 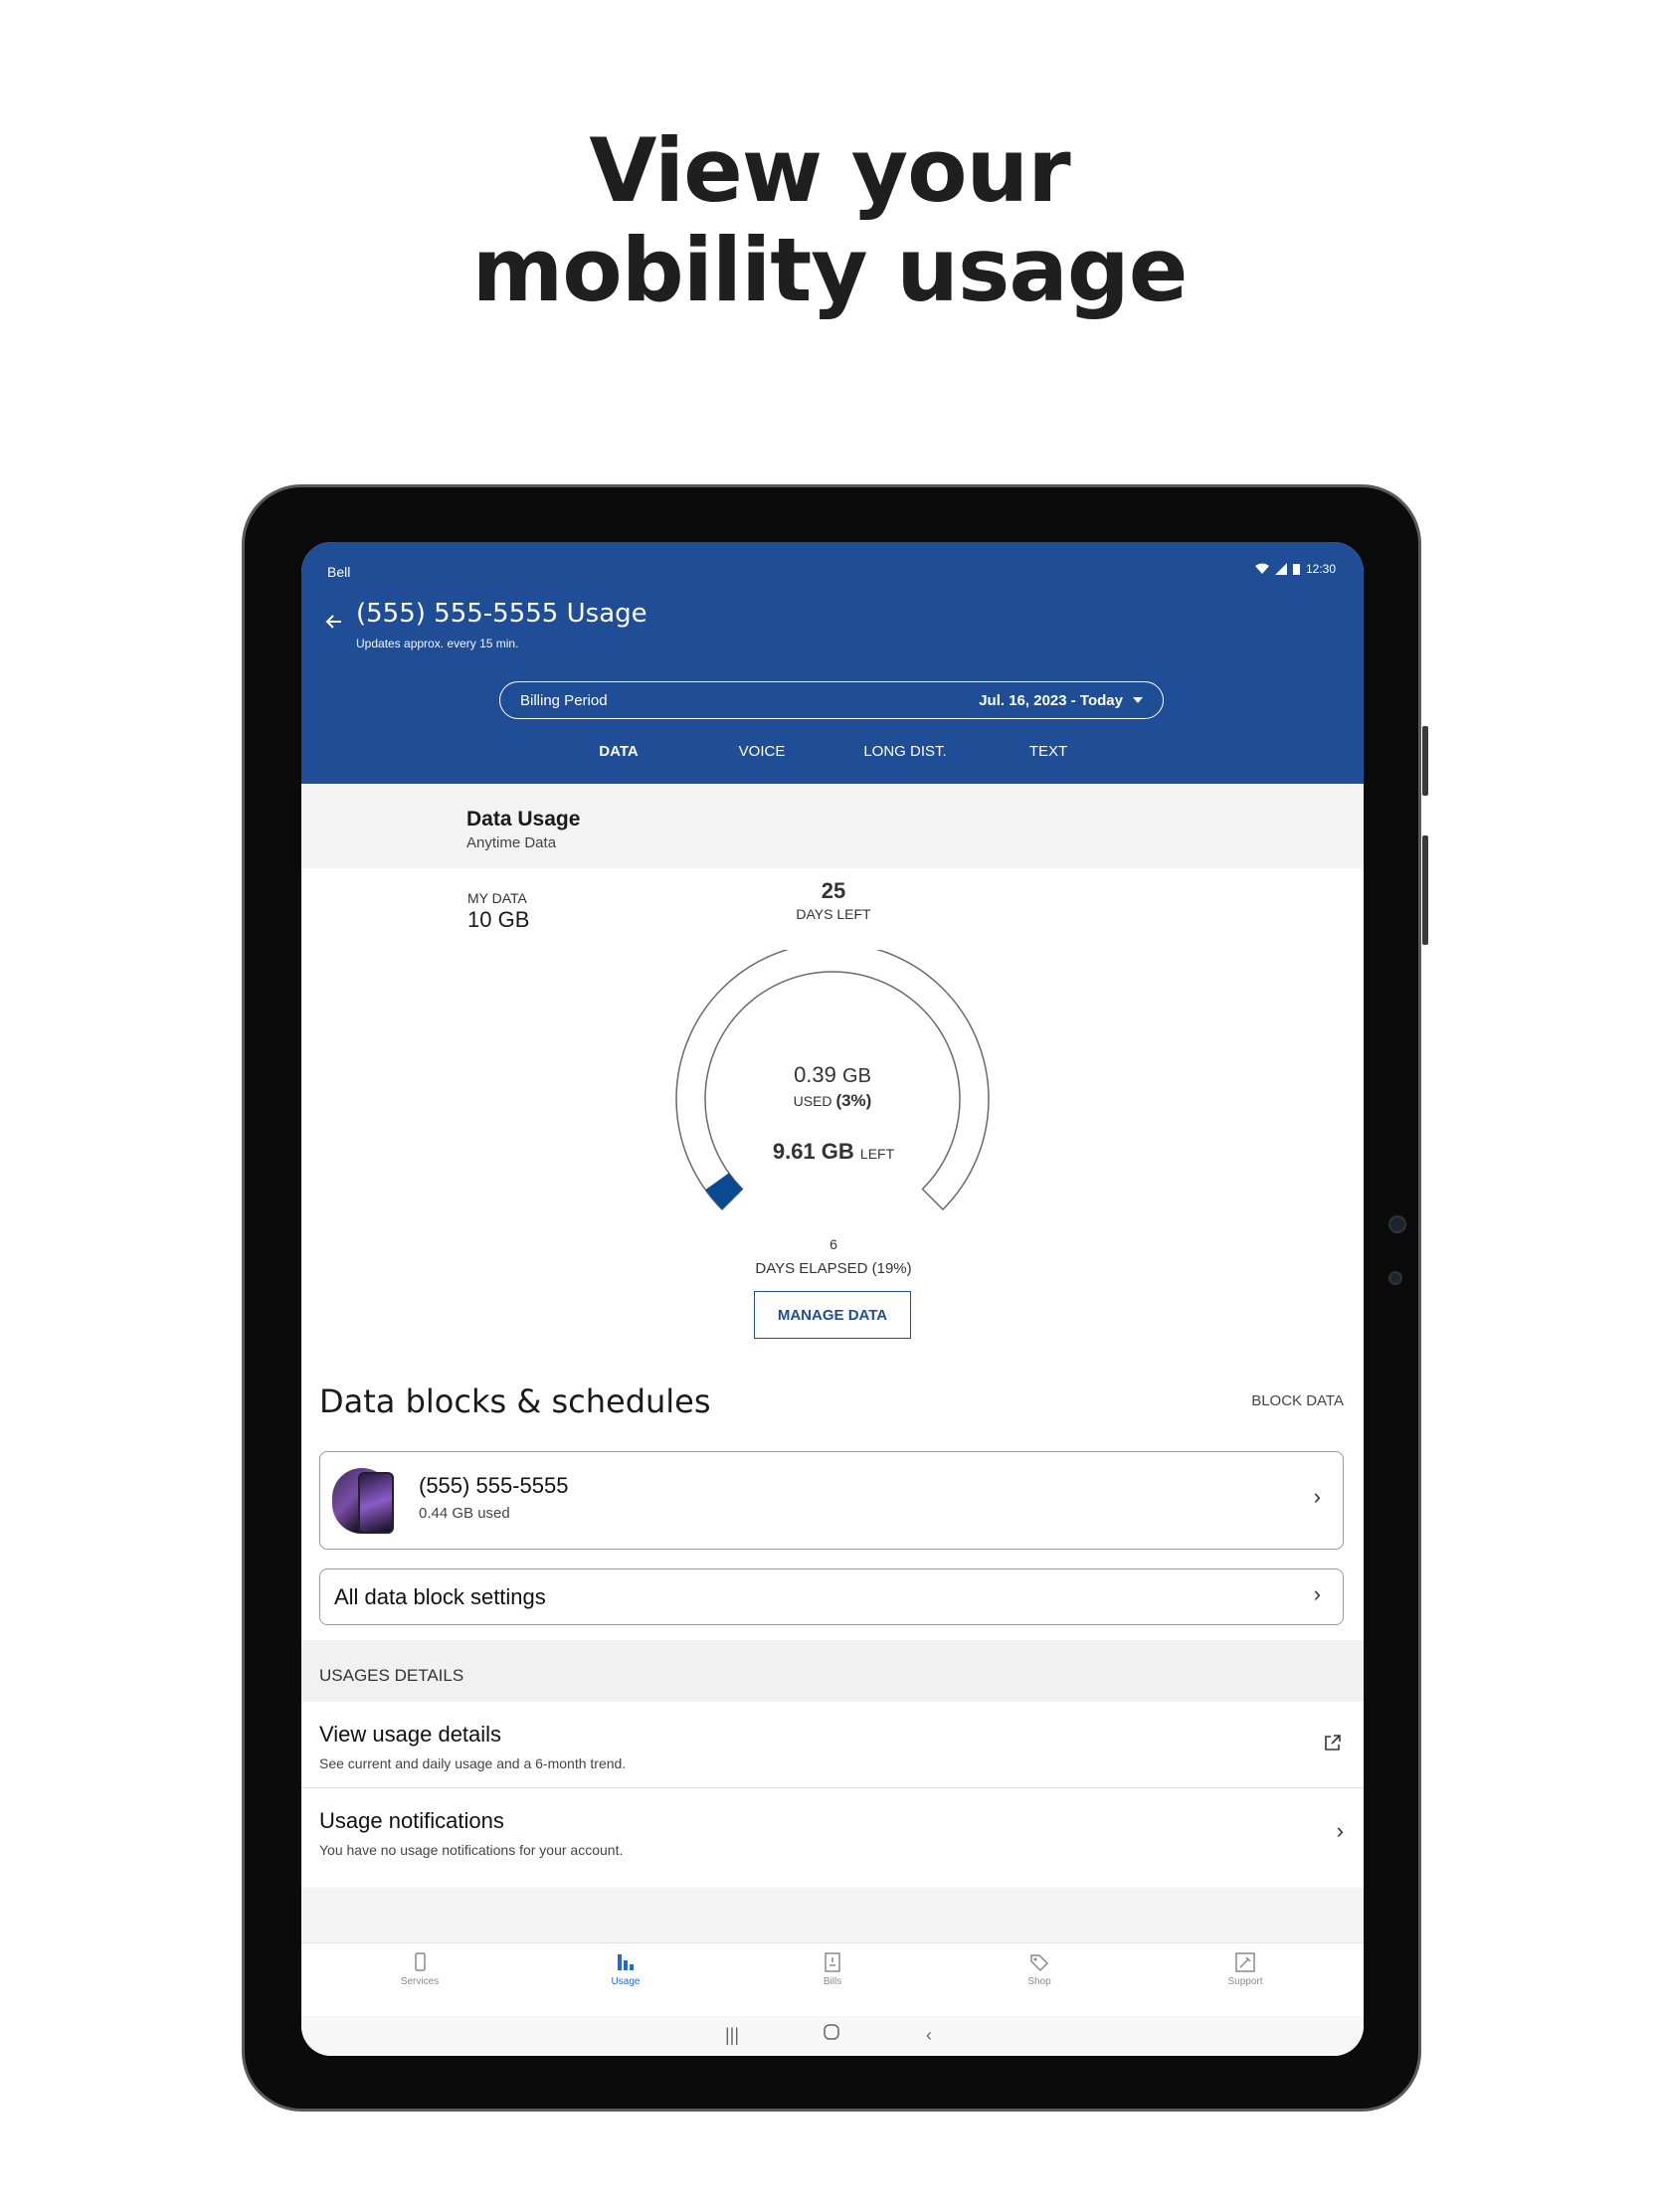 I want to click on phone-image, so click(x=363, y=1501).